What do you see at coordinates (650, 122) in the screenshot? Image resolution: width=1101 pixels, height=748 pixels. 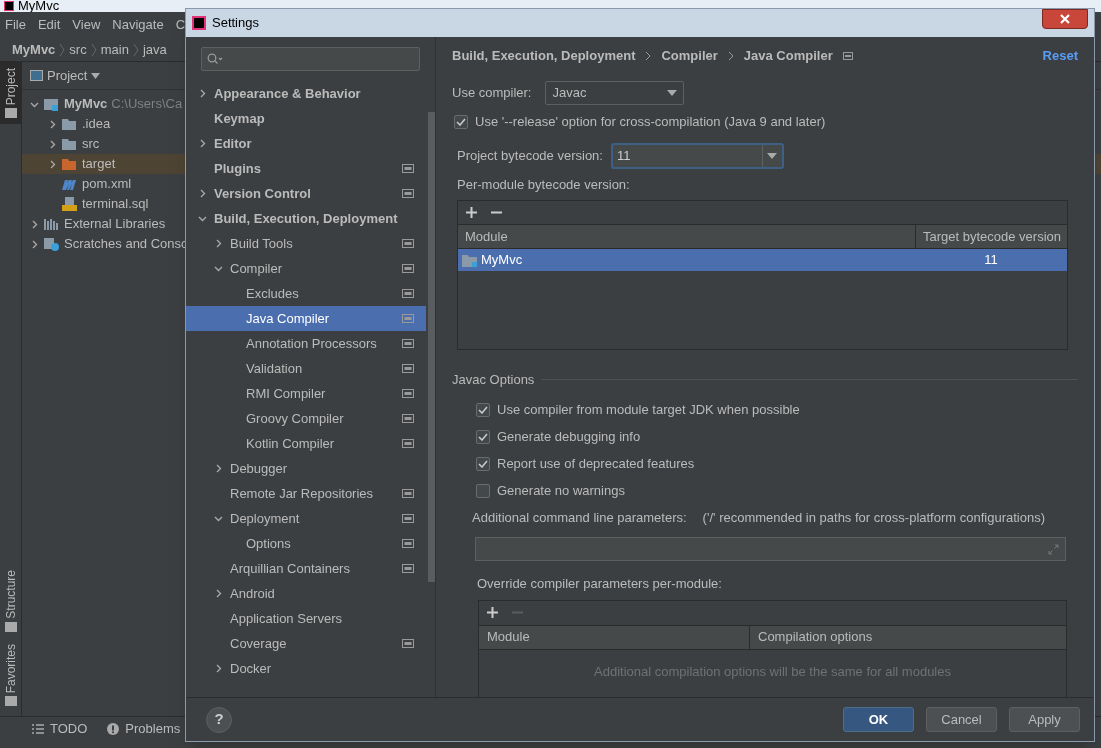 I see `checkbox-label: Use '--release' option for cross-compilation (Java 9 and later)` at bounding box center [650, 122].